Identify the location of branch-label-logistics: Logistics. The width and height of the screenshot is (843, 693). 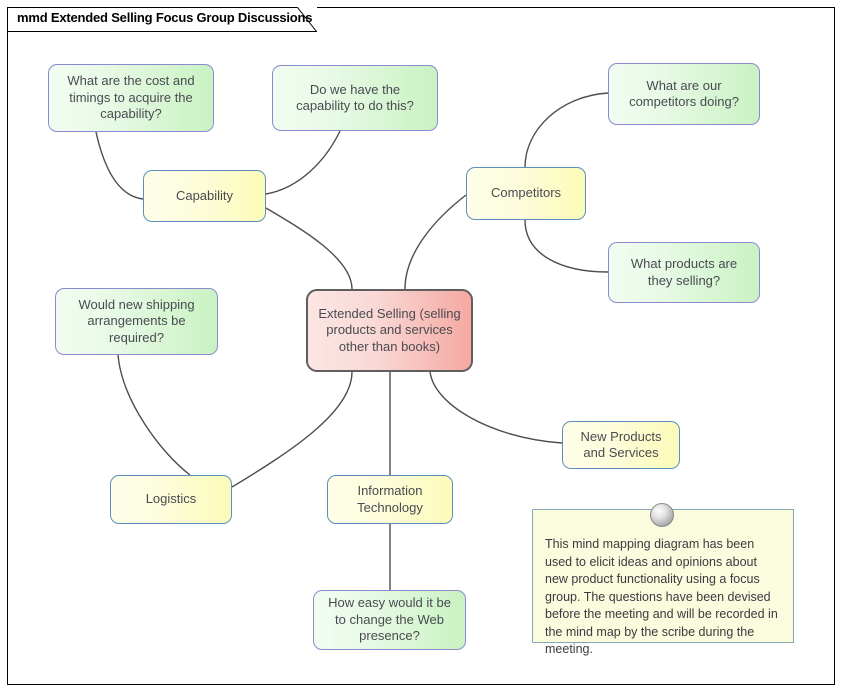
(171, 499).